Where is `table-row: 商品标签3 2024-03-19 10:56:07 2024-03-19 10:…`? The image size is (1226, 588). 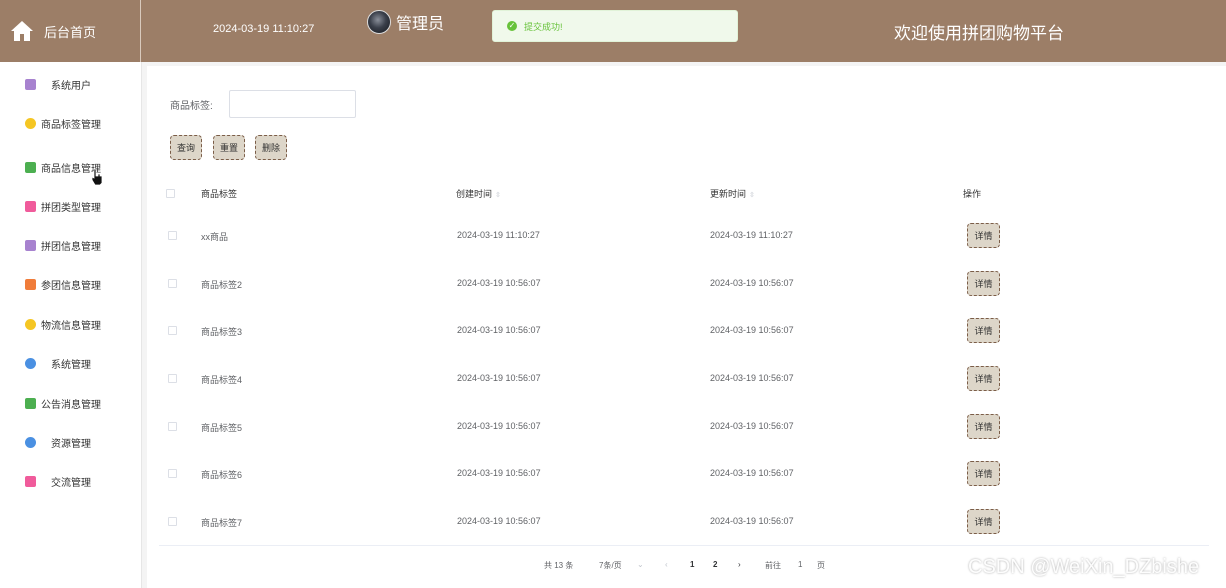 table-row: 商品标签3 2024-03-19 10:56:07 2024-03-19 10:… is located at coordinates (684, 330).